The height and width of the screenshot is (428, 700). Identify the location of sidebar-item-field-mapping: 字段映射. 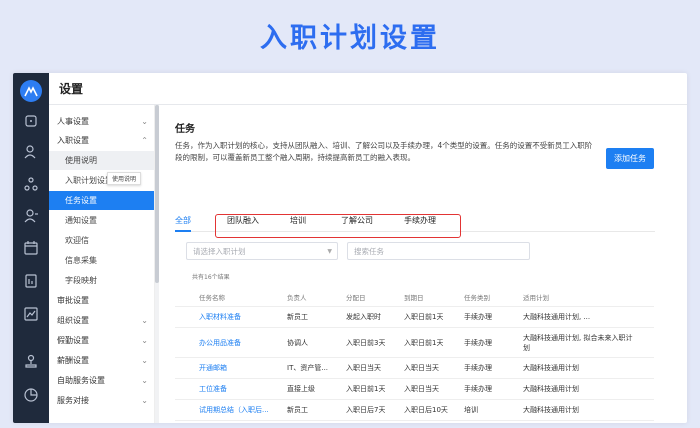
(101, 280).